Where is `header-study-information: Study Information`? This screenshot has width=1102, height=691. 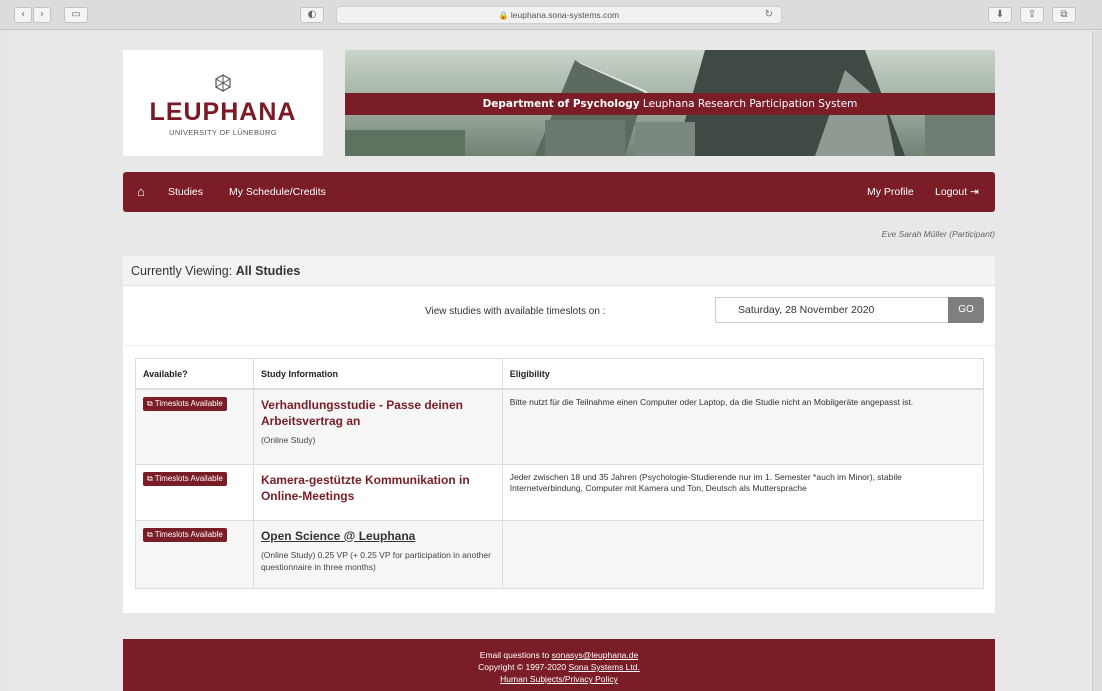
header-study-information: Study Information is located at coordinates (377, 374).